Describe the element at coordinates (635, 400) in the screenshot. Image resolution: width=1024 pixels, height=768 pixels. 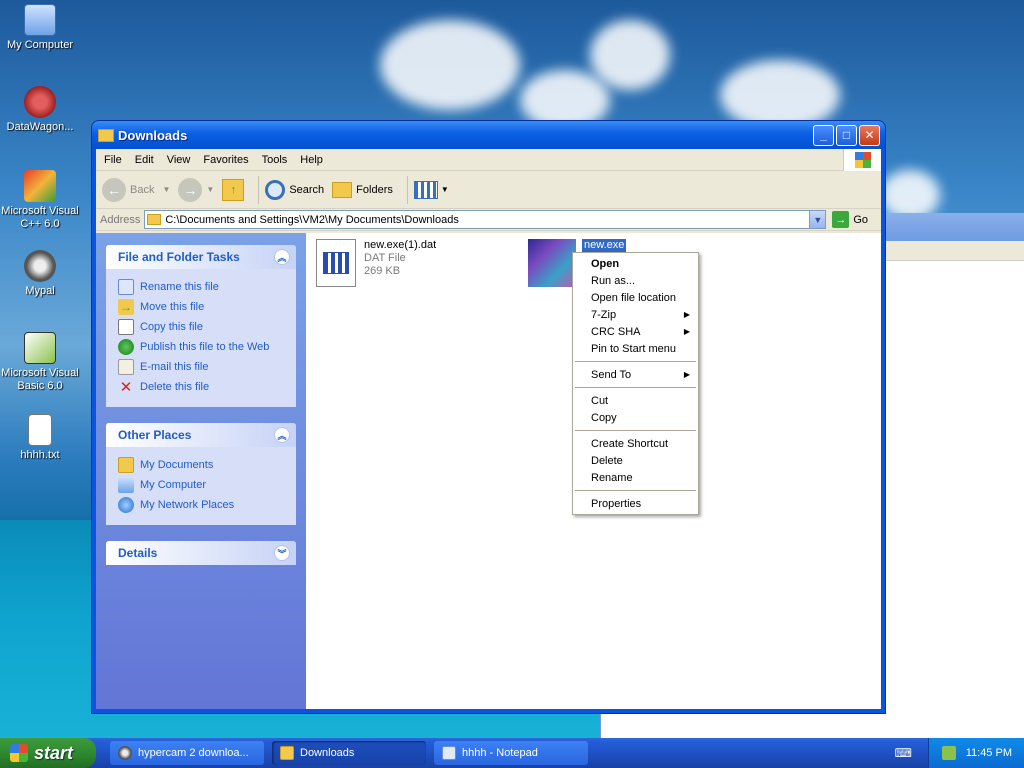
I see `ctx-cut: Cut` at that location.